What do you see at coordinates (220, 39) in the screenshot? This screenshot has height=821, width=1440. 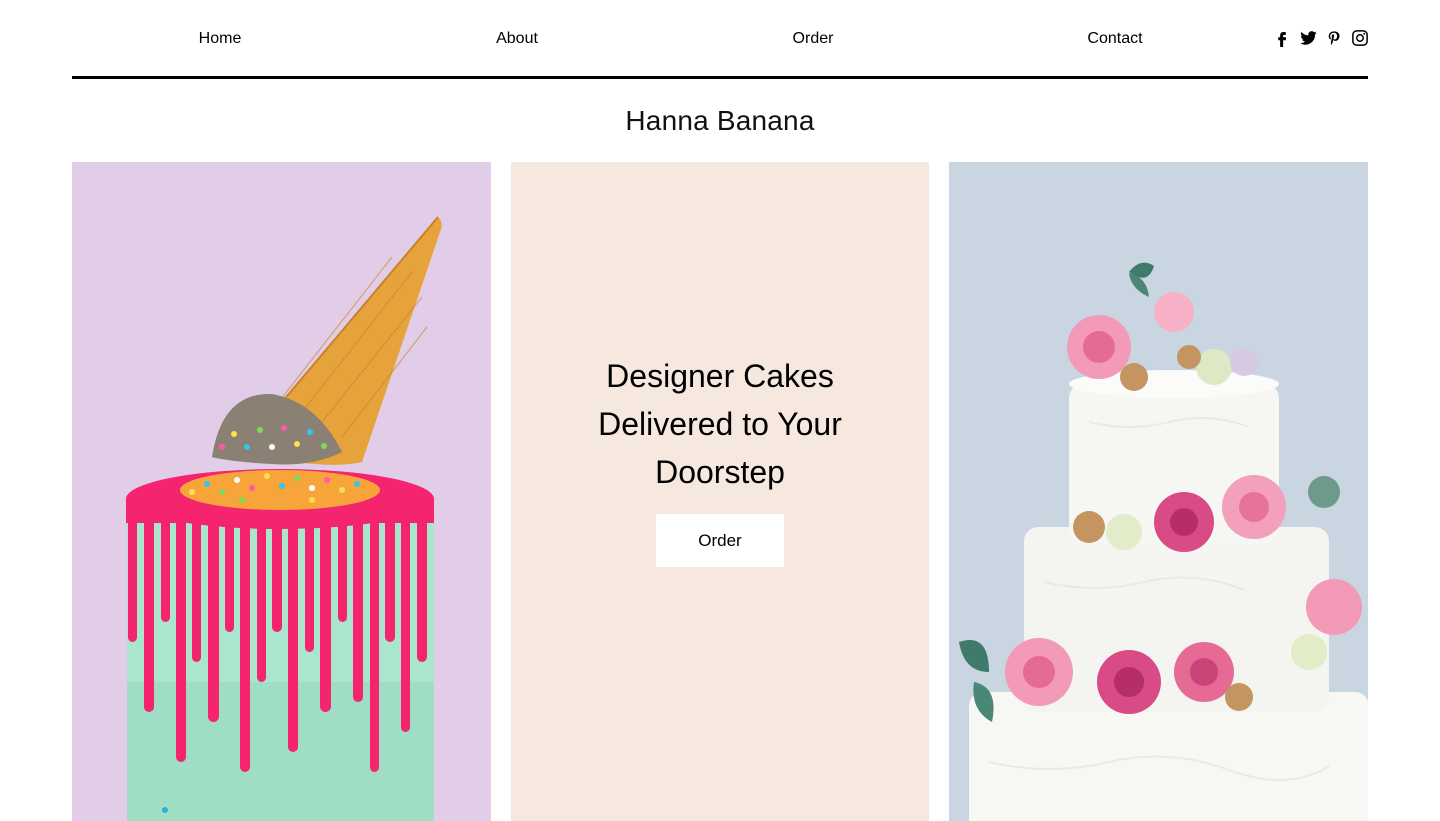 I see `nav-item-home: Home` at bounding box center [220, 39].